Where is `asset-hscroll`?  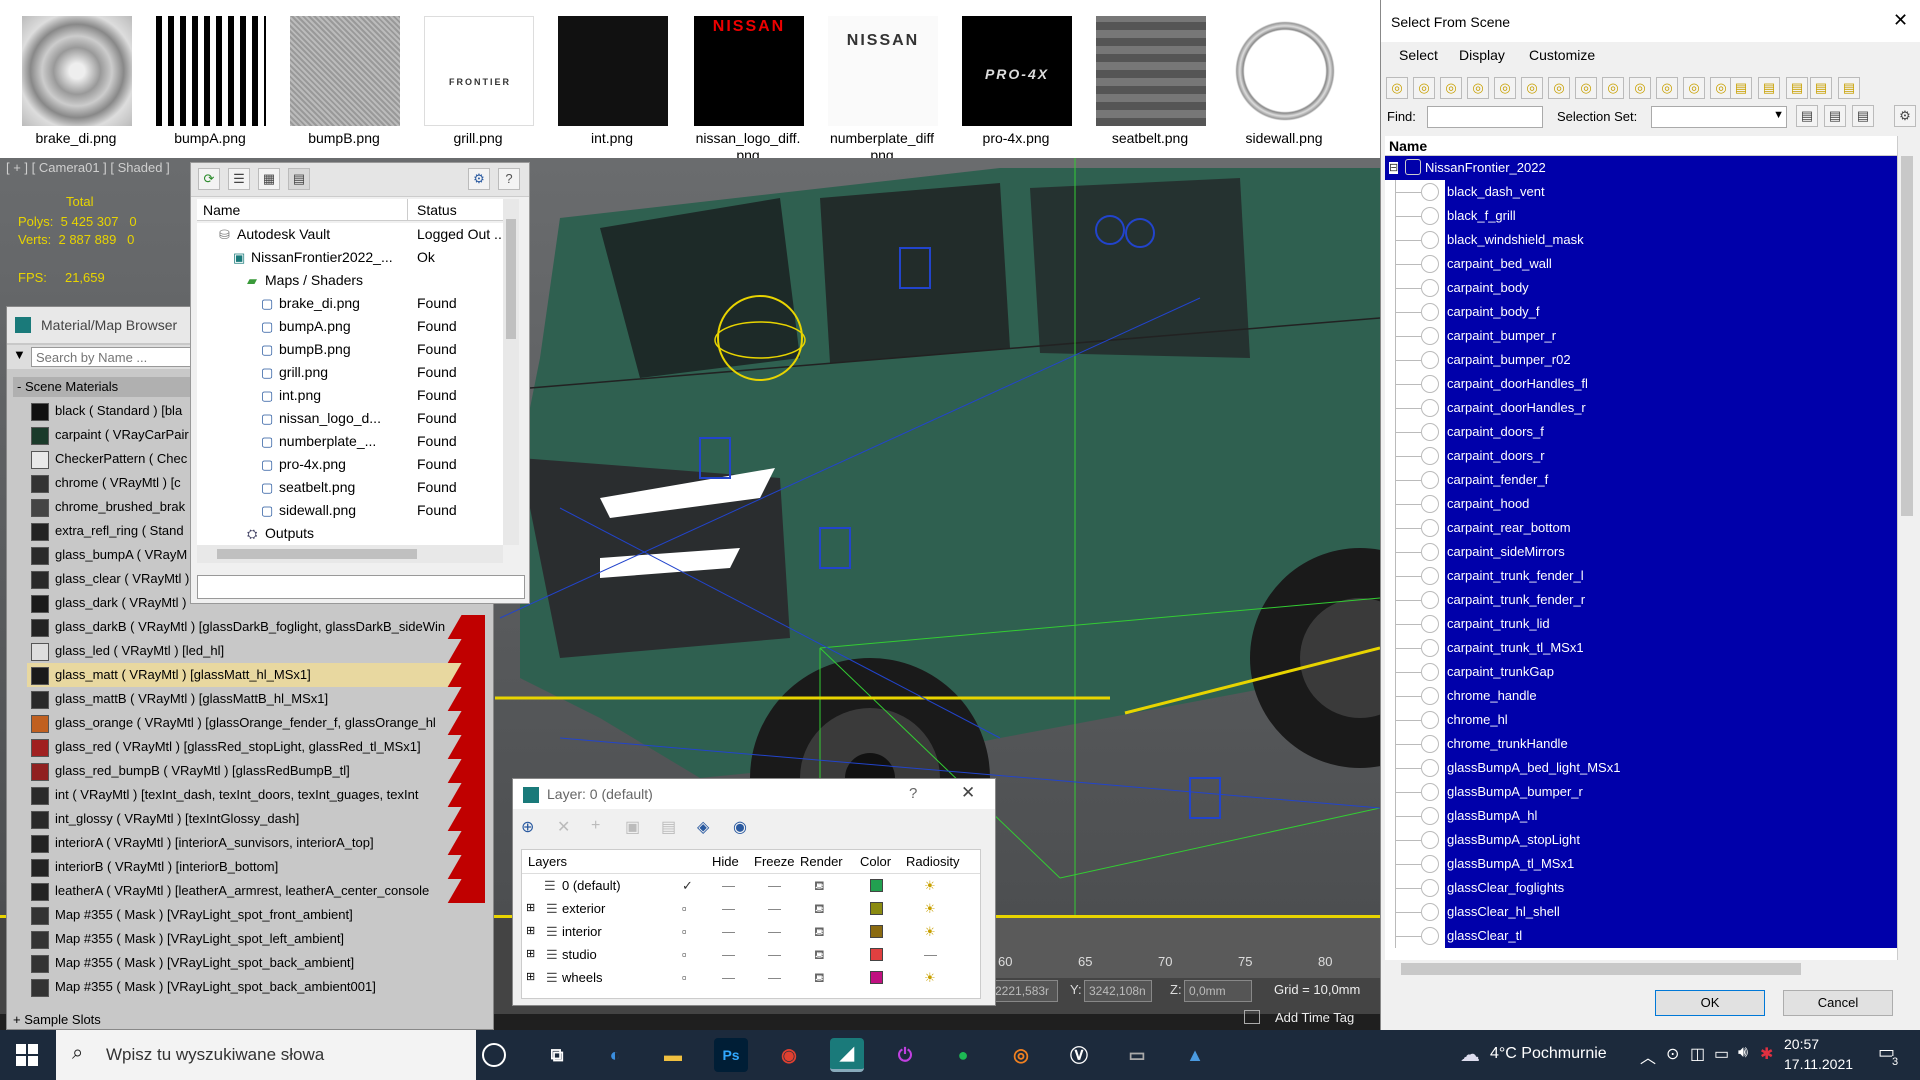 asset-hscroll is located at coordinates (350, 554).